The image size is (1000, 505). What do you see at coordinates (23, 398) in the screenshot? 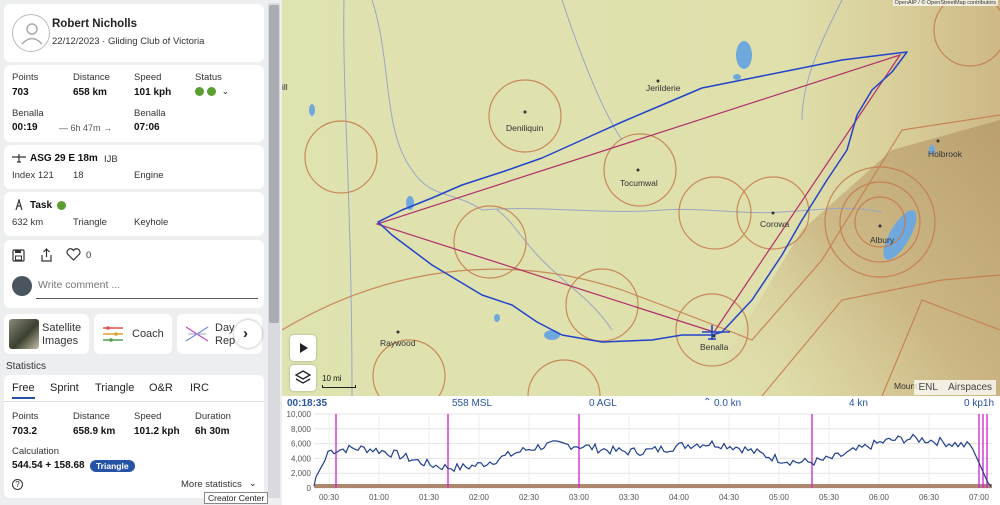
I see `tab-free-underline` at bounding box center [23, 398].